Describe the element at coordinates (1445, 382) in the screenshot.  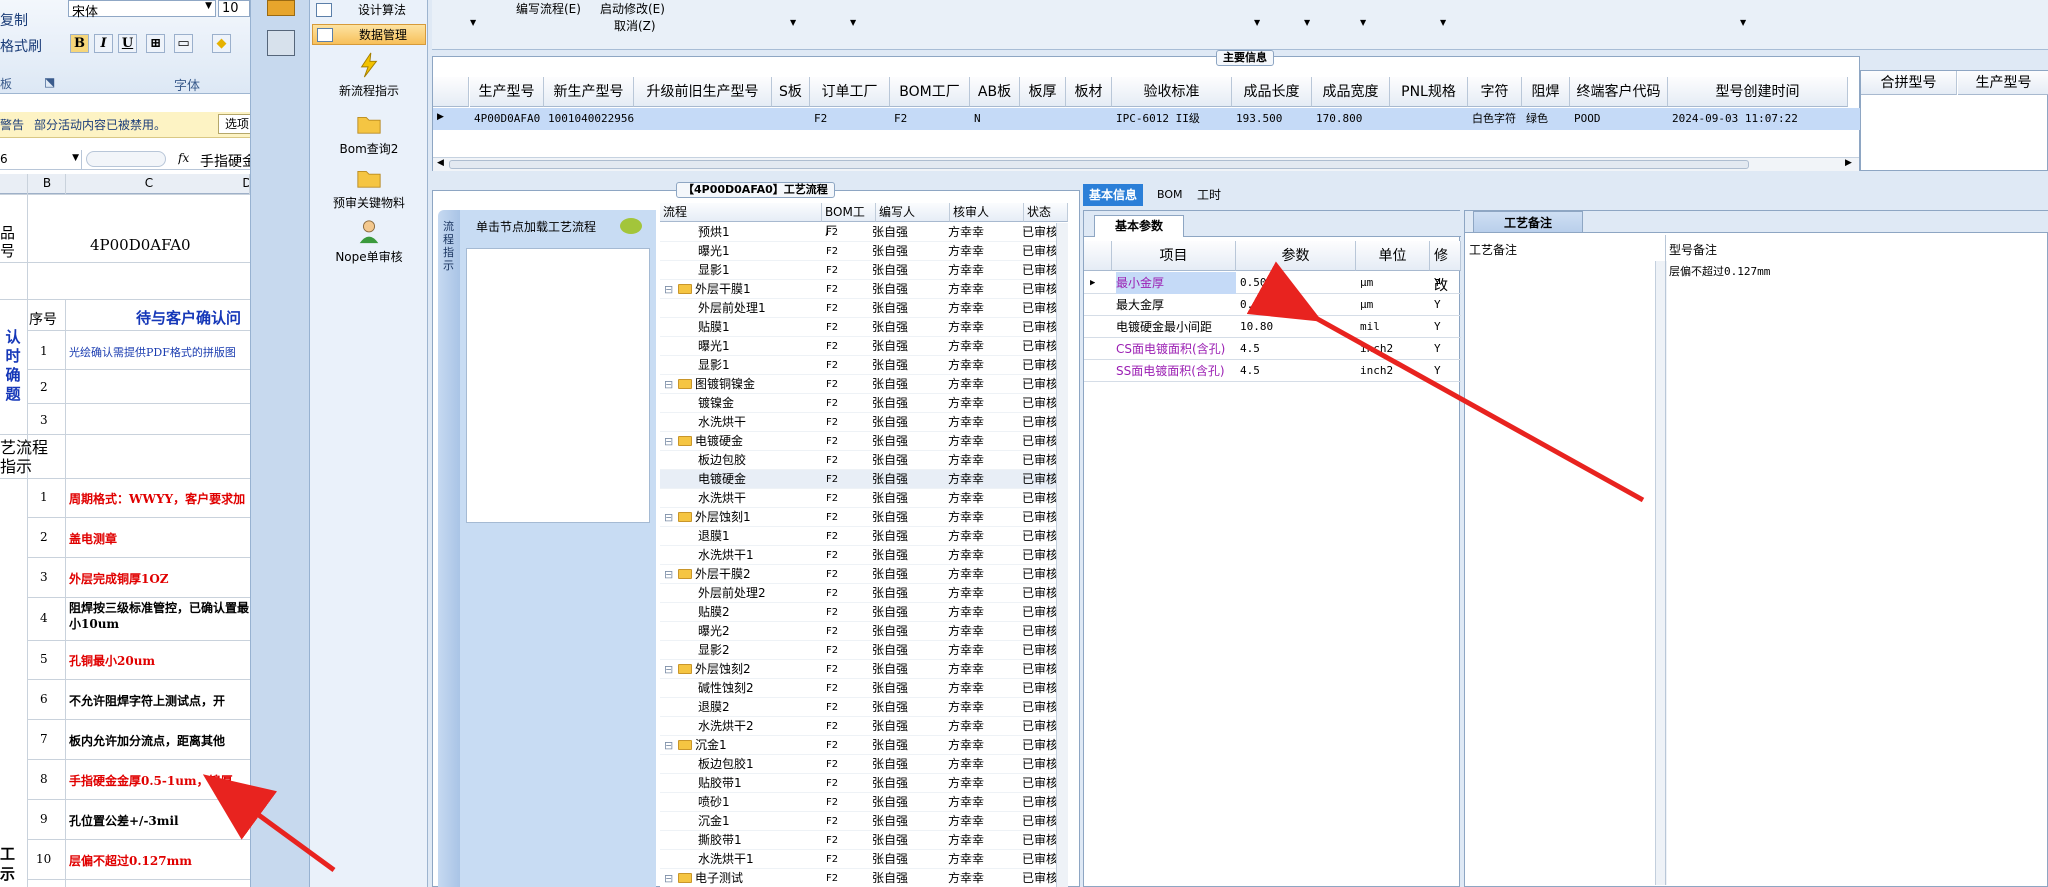
I see `arrow-basic-params` at that location.